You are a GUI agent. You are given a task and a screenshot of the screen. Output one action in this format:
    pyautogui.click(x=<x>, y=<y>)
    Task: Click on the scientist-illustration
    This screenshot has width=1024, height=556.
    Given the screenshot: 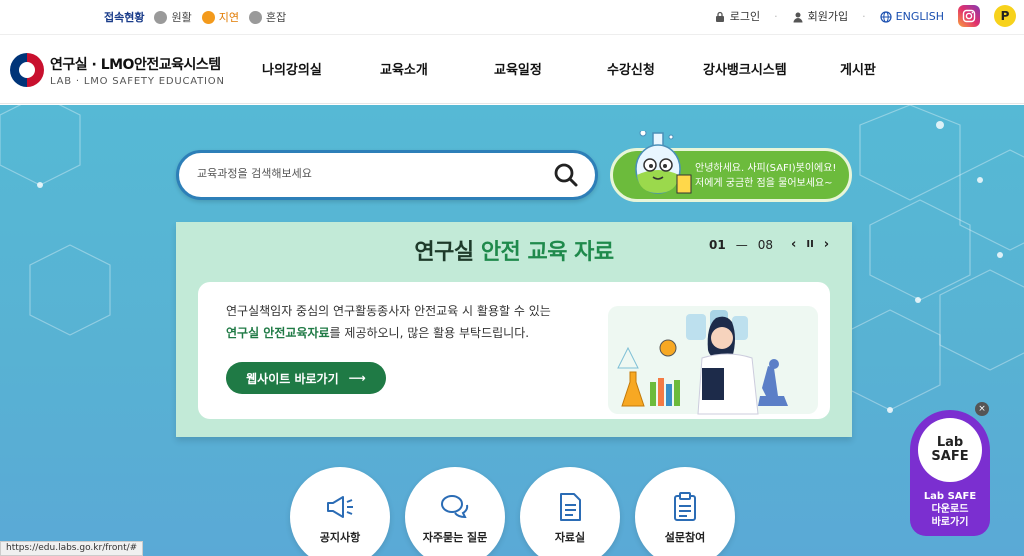 What is the action you would take?
    pyautogui.click(x=713, y=360)
    